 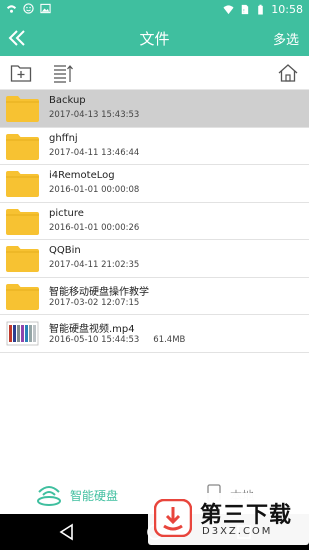 What do you see at coordinates (67, 532) in the screenshot?
I see `back-triangle-icon` at bounding box center [67, 532].